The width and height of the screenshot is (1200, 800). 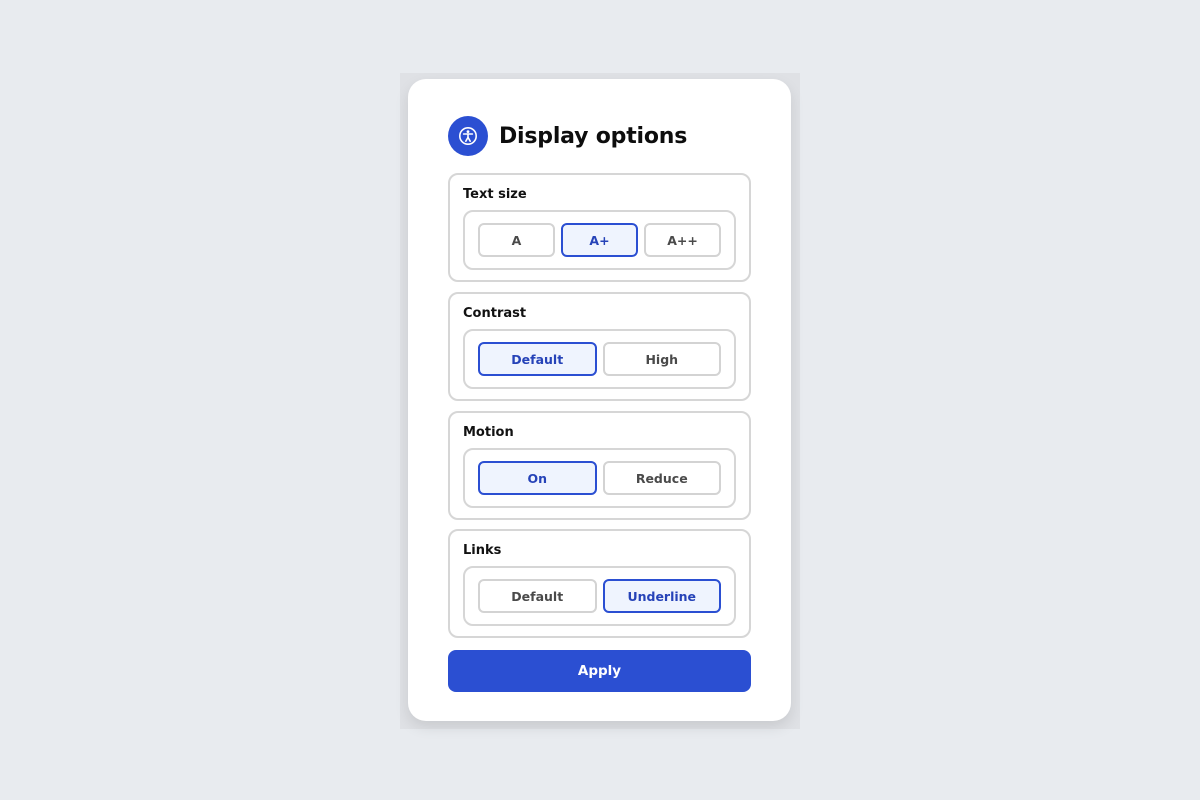 I want to click on text-size-option-a-plus-plus: A++, so click(x=682, y=240).